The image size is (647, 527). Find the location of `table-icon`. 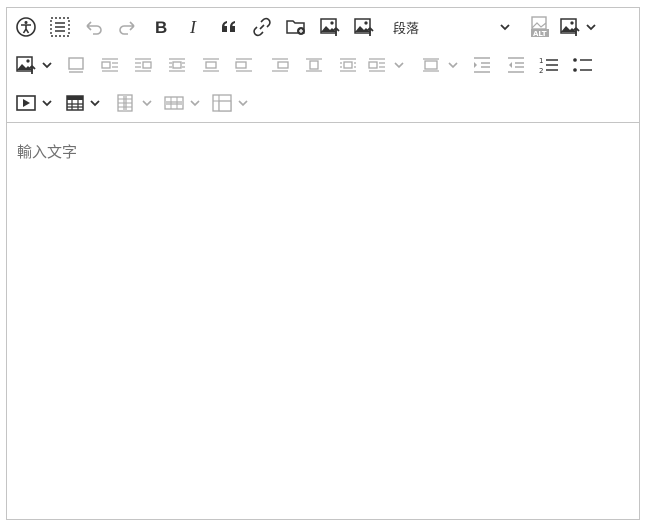

table-icon is located at coordinates (75, 103).